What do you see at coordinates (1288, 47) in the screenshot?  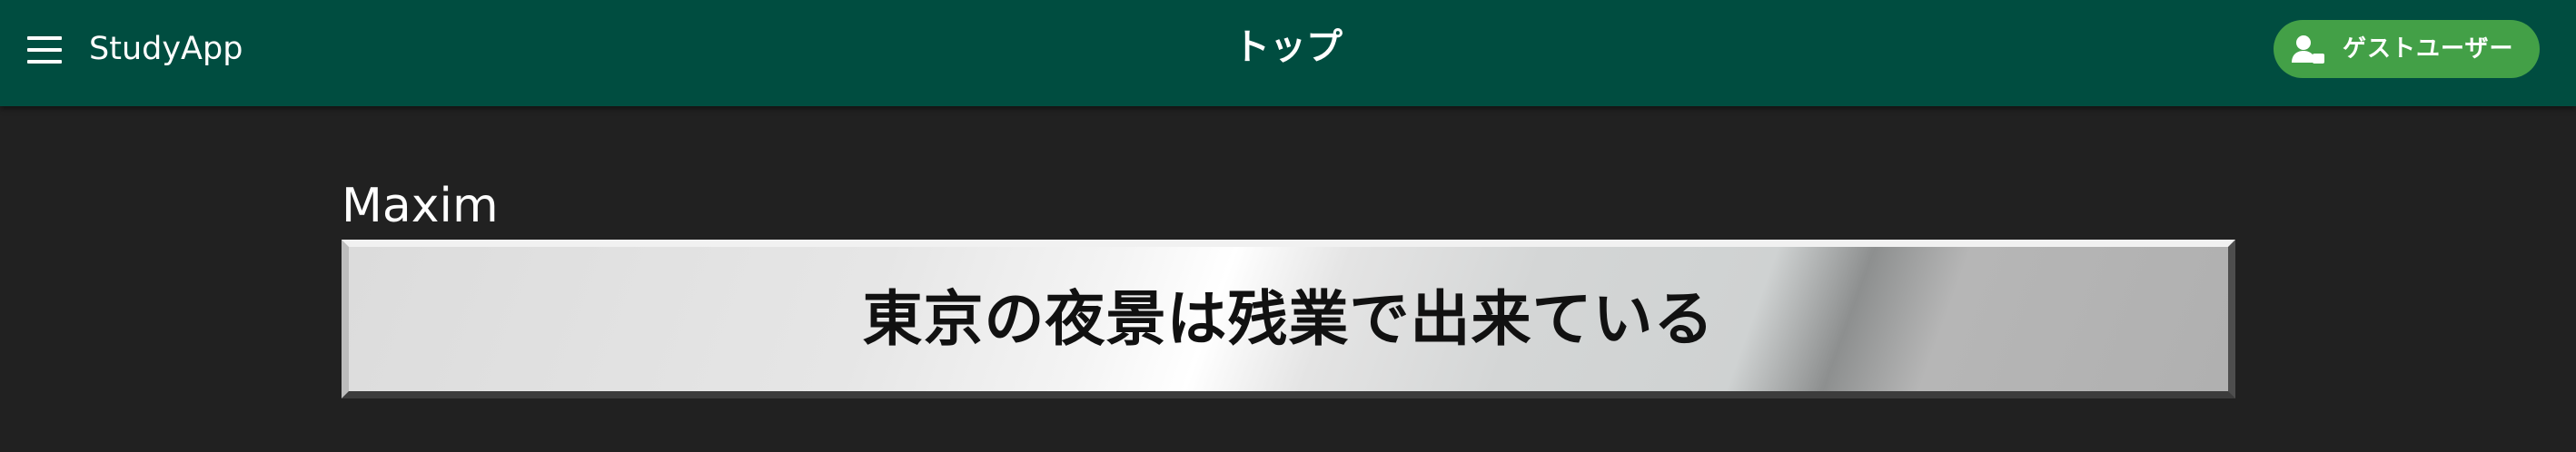 I see `page-title: トップ` at bounding box center [1288, 47].